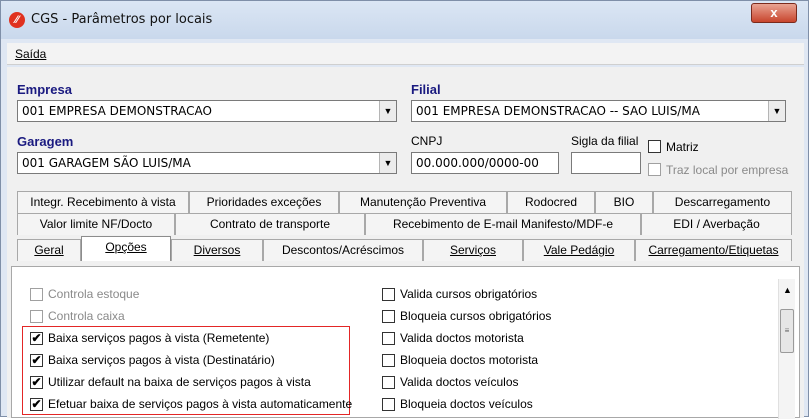 Image resolution: width=809 pixels, height=419 pixels. What do you see at coordinates (388, 360) in the screenshot?
I see `bloqueia-doctos-motorista-checkbox` at bounding box center [388, 360].